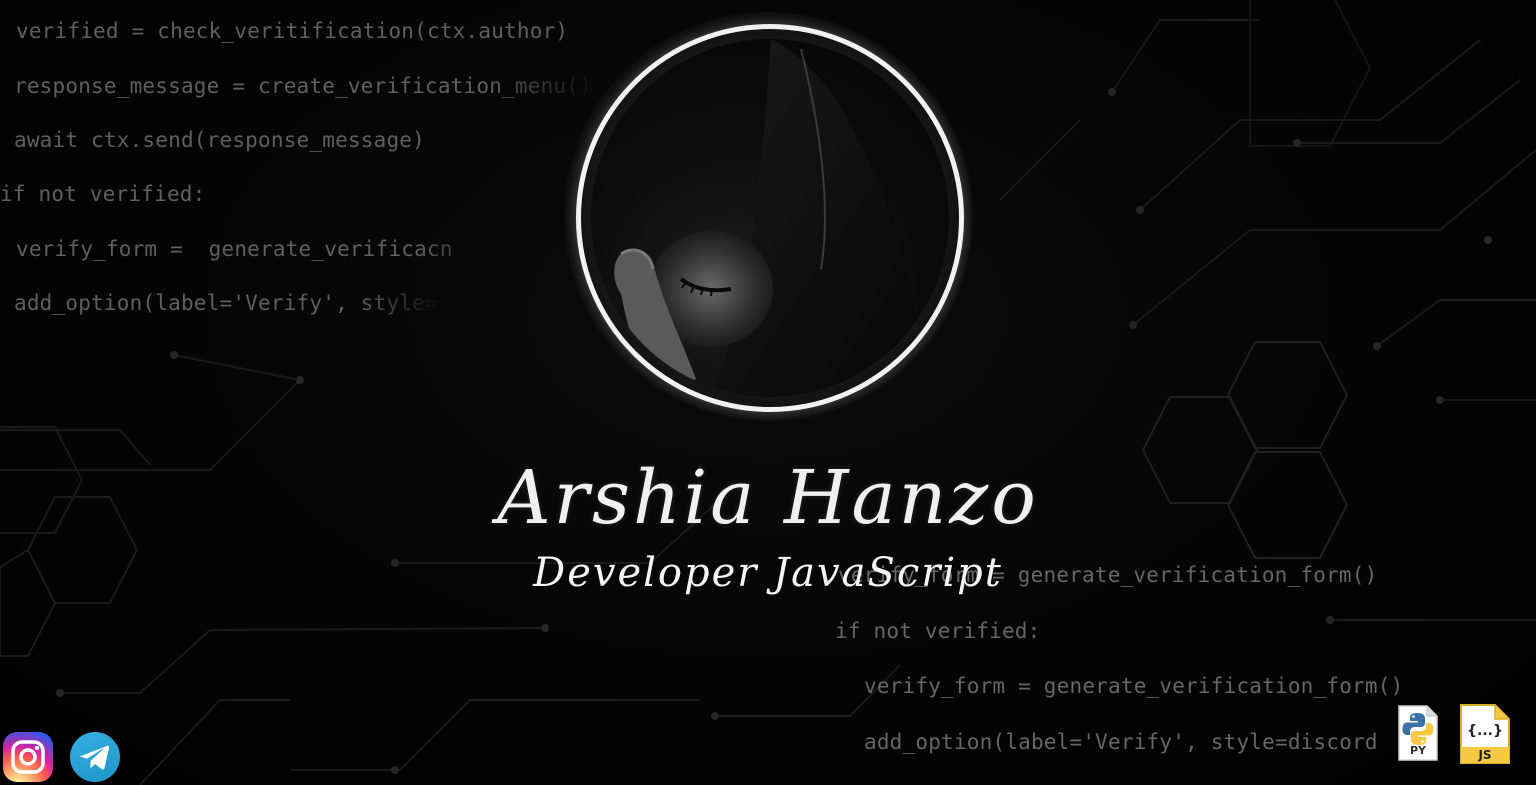 This screenshot has height=785, width=1536. What do you see at coordinates (234, 249) in the screenshot?
I see `code-line: verify_form = generate_verificacn` at bounding box center [234, 249].